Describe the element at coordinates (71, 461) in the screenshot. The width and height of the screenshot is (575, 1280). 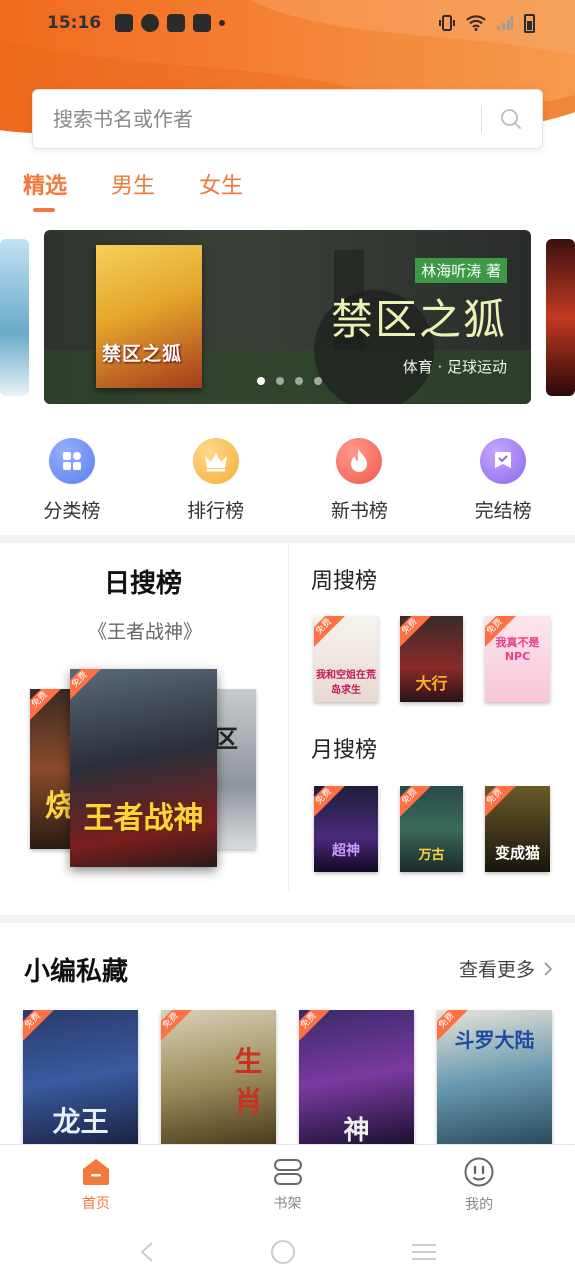
I see `category-icon` at that location.